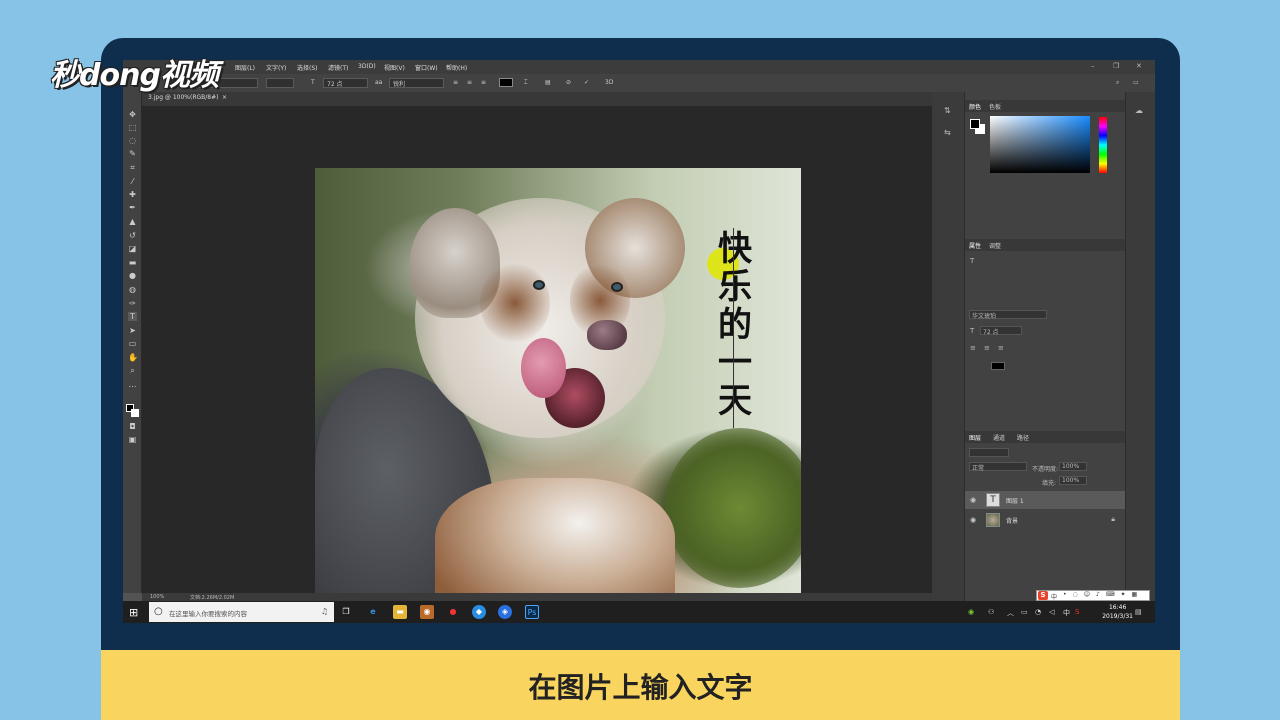  Describe the element at coordinates (989, 452) in the screenshot. I see `layer-filter-search` at that location.